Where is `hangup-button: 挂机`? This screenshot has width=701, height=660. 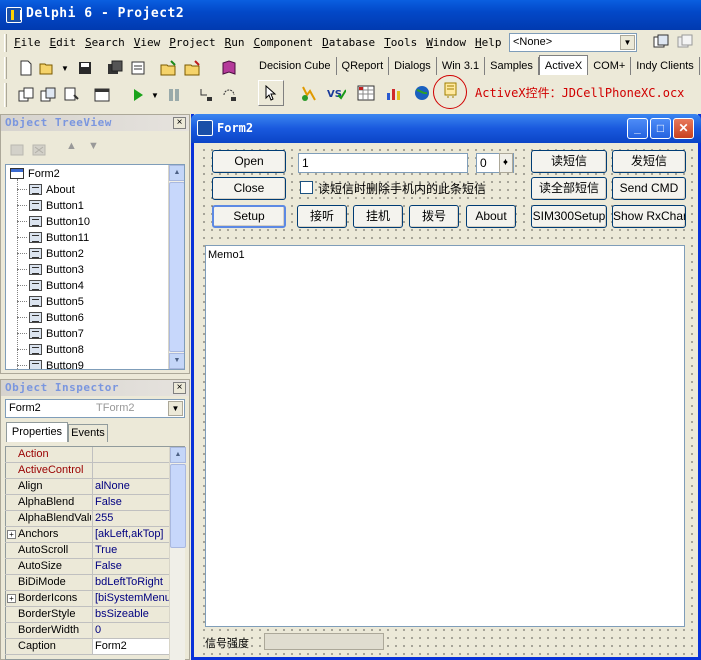 hangup-button: 挂机 is located at coordinates (378, 216).